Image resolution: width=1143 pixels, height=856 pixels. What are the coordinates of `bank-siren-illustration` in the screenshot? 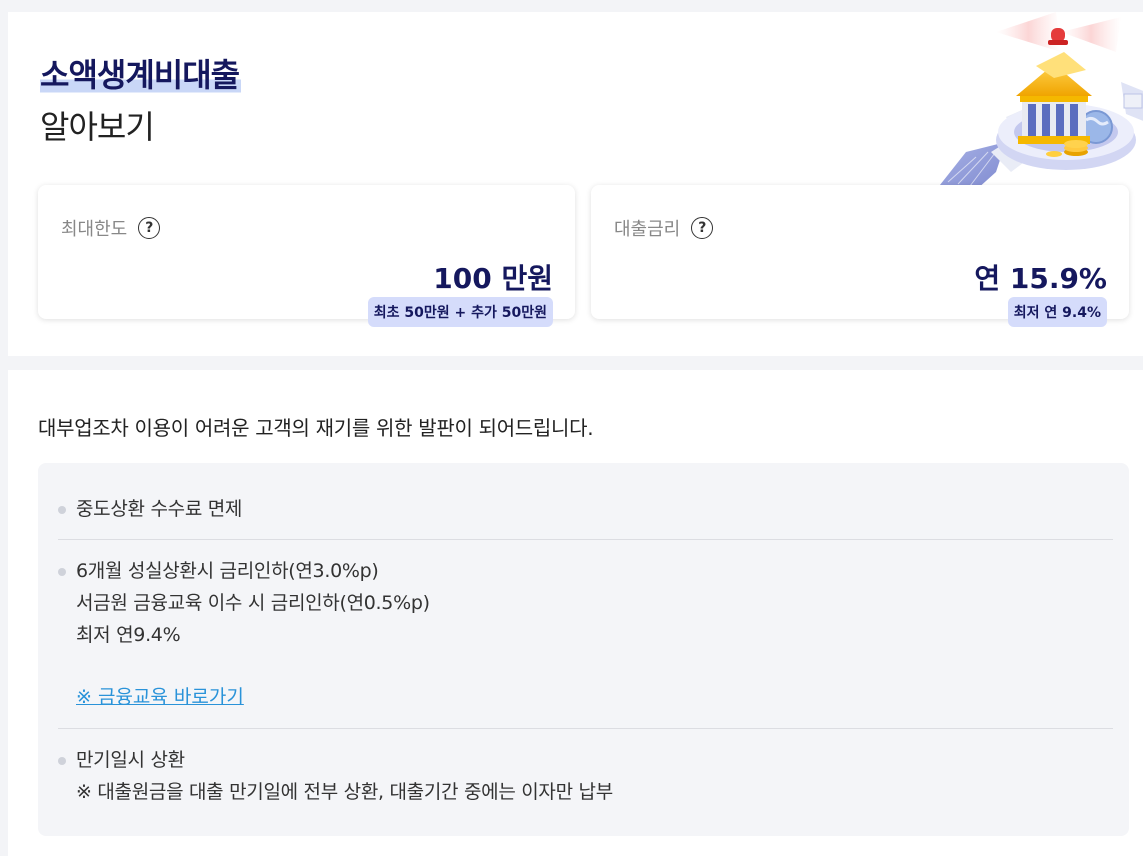 It's located at (1039, 101).